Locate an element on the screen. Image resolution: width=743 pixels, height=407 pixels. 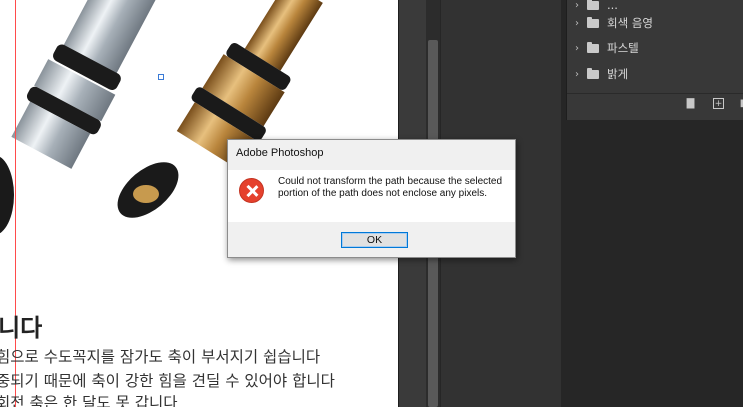
error-icon is located at coordinates (251, 190).